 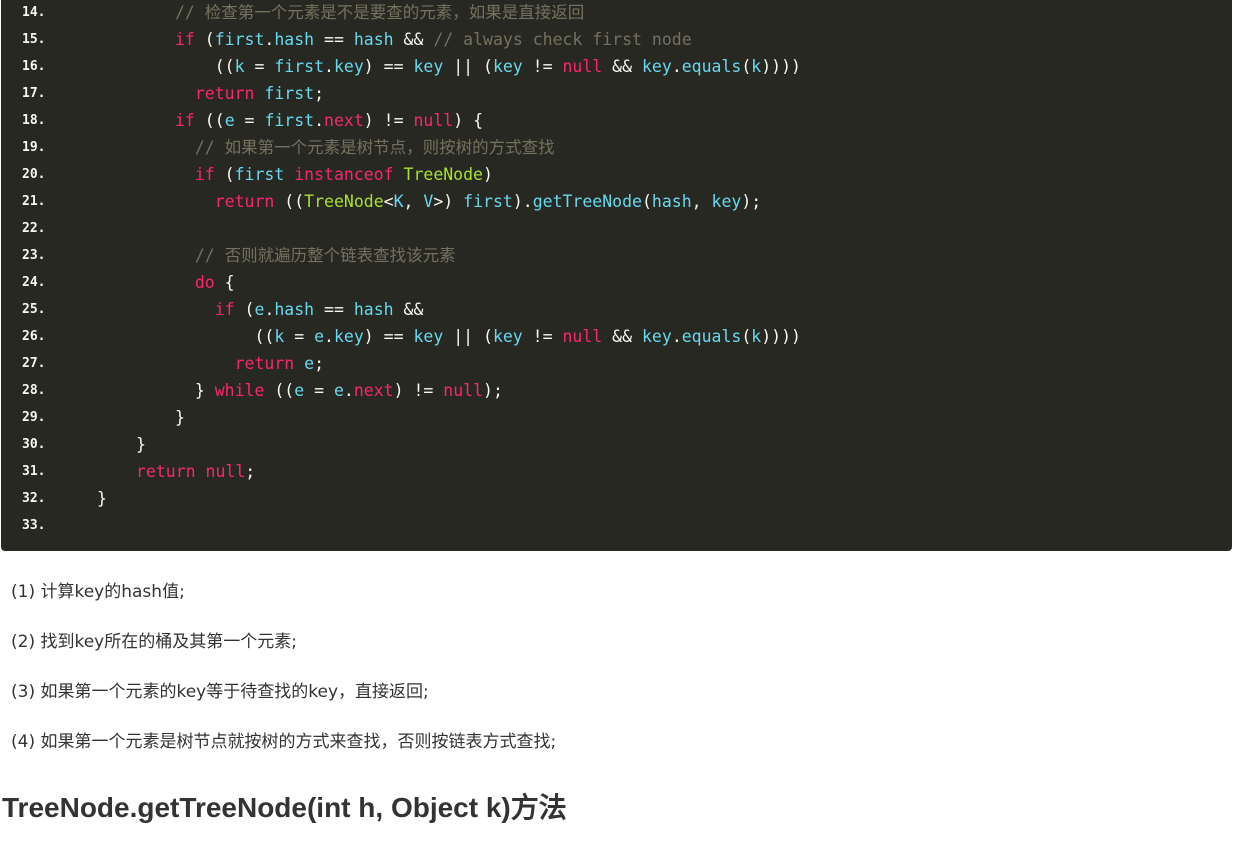 What do you see at coordinates (616, 309) in the screenshot?
I see `code-line: 25. if (e.hash == hash &&` at bounding box center [616, 309].